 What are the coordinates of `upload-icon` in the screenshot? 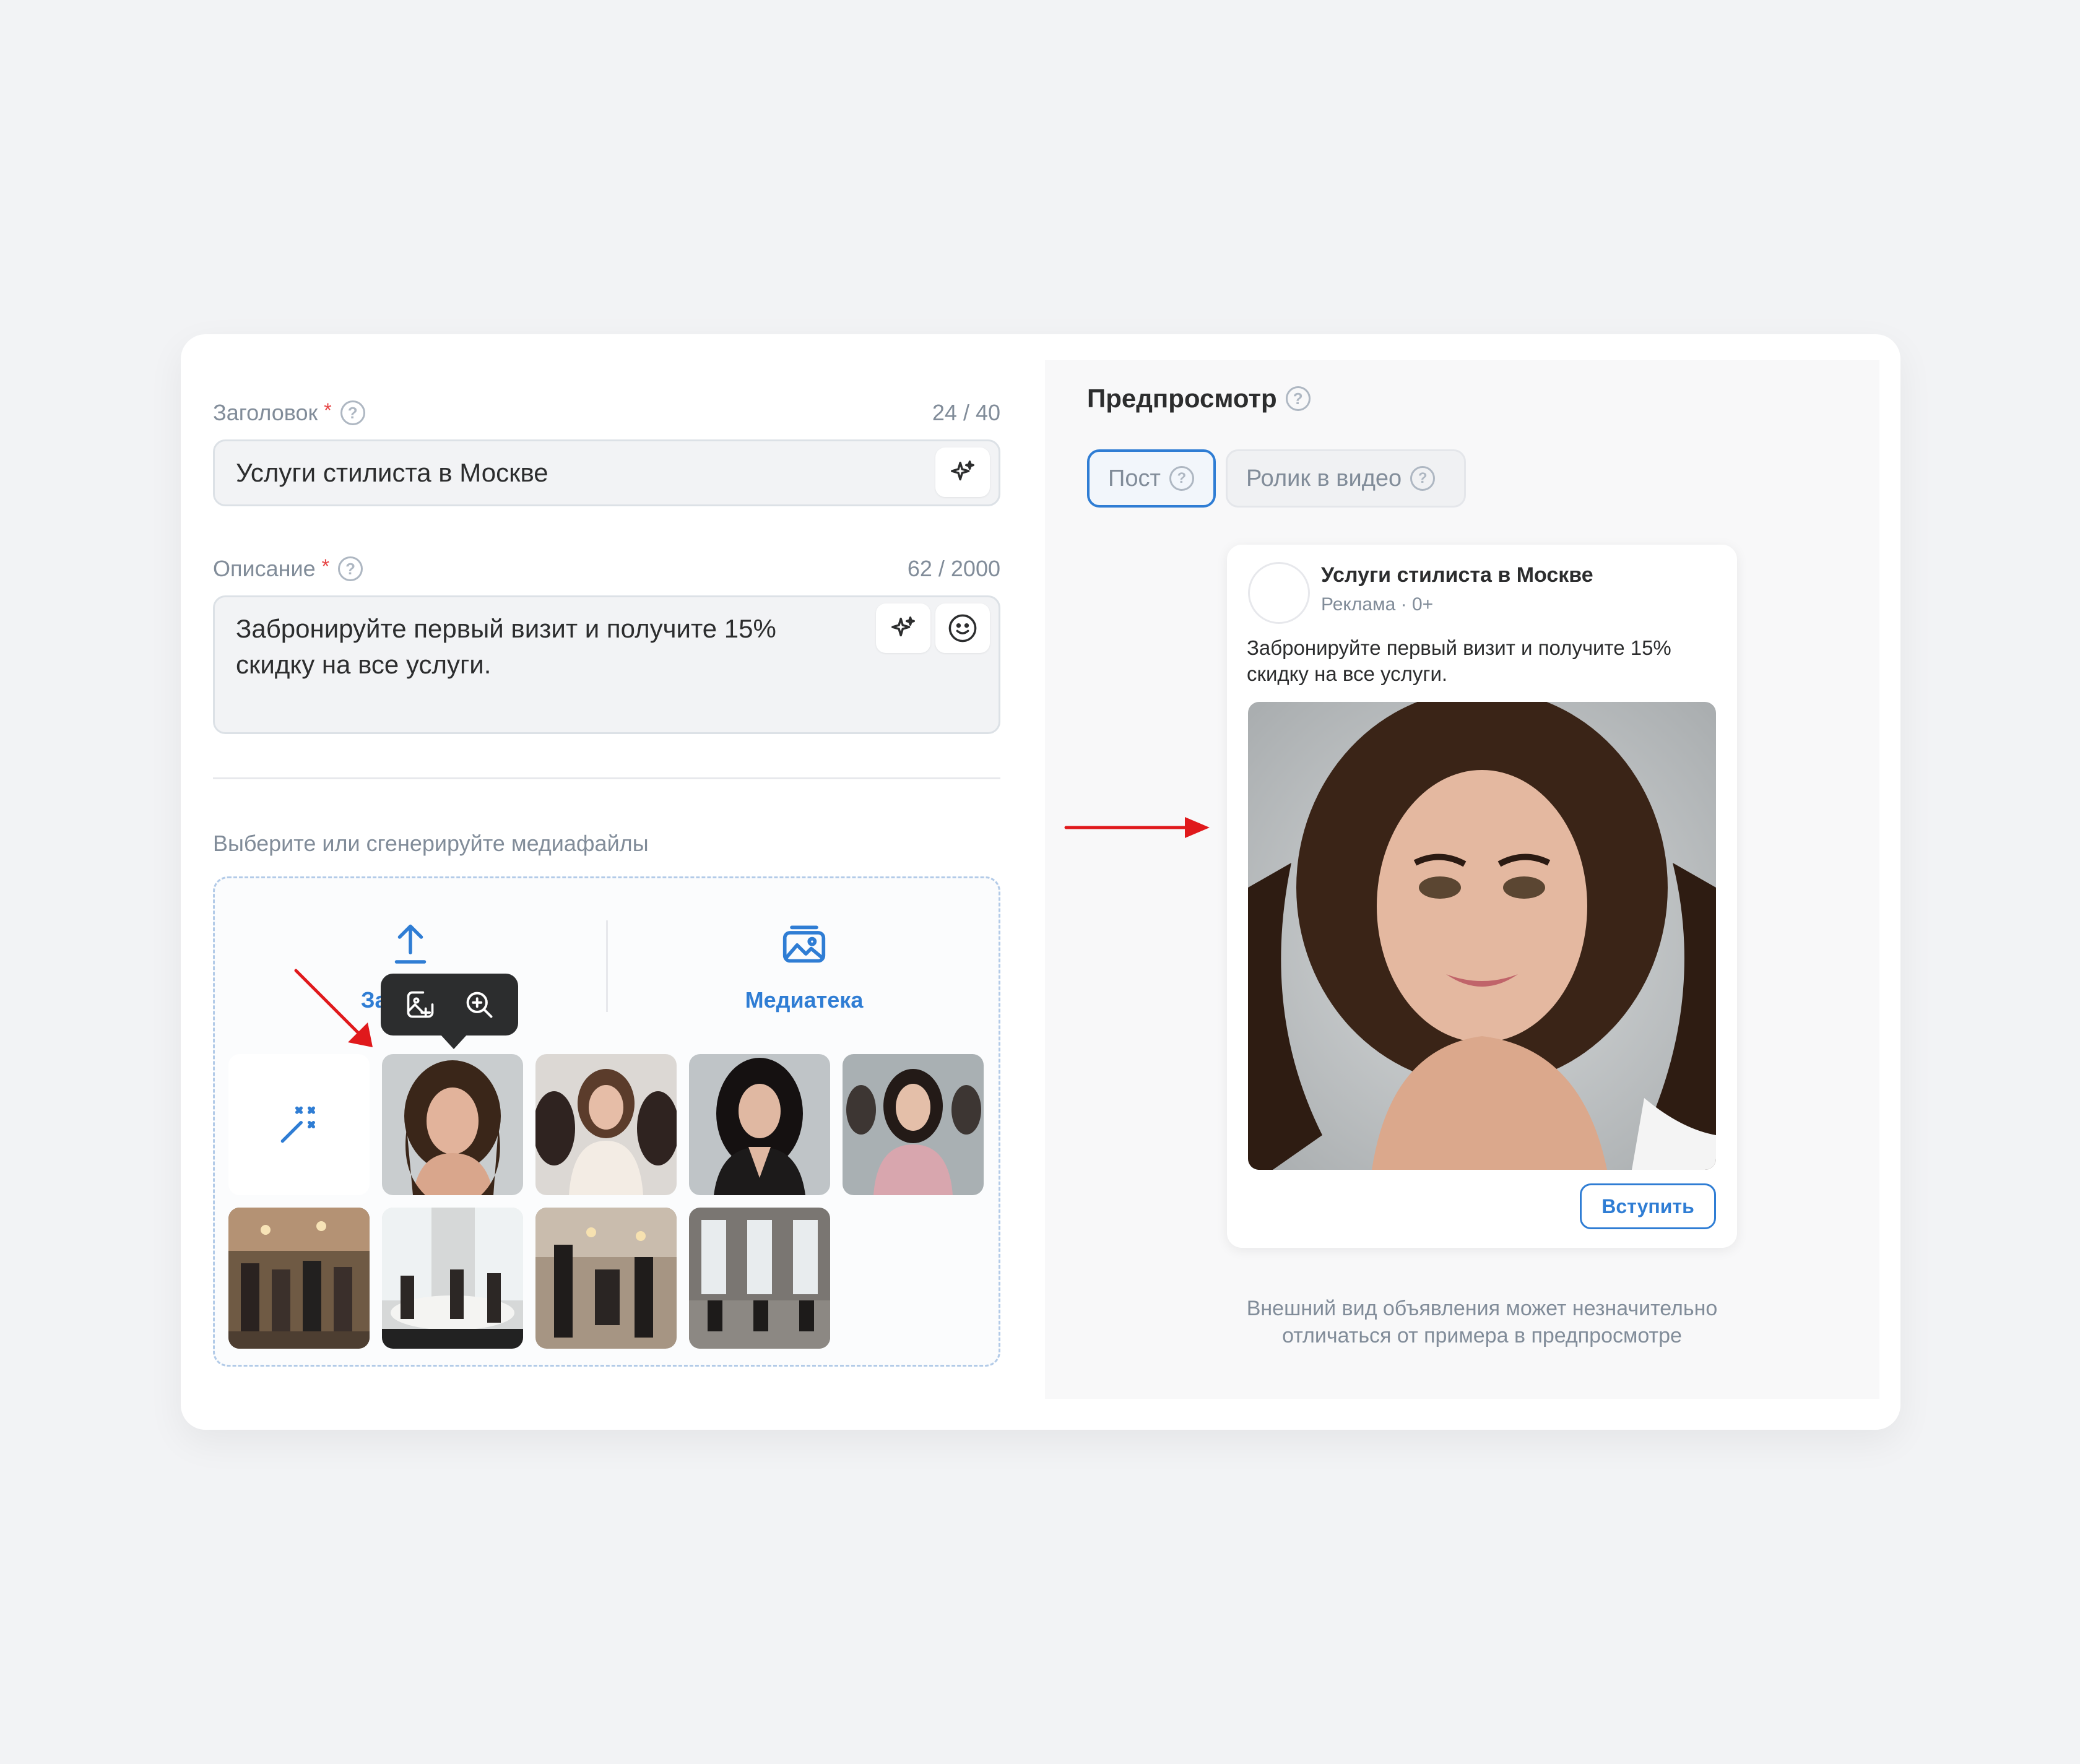 It's located at (411, 944).